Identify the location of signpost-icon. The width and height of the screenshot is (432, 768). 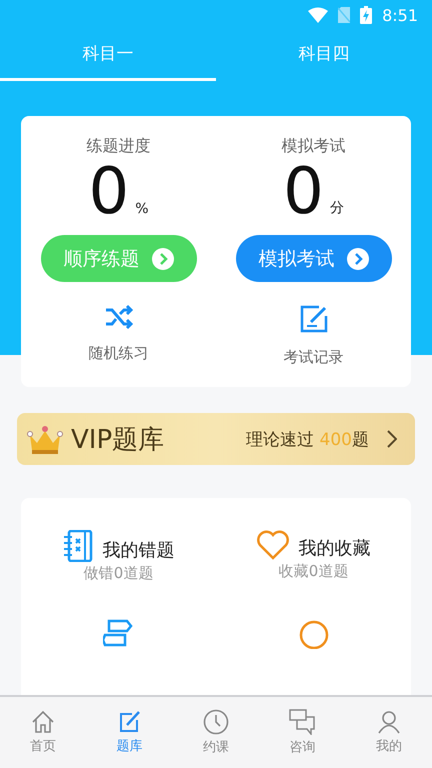
(118, 634).